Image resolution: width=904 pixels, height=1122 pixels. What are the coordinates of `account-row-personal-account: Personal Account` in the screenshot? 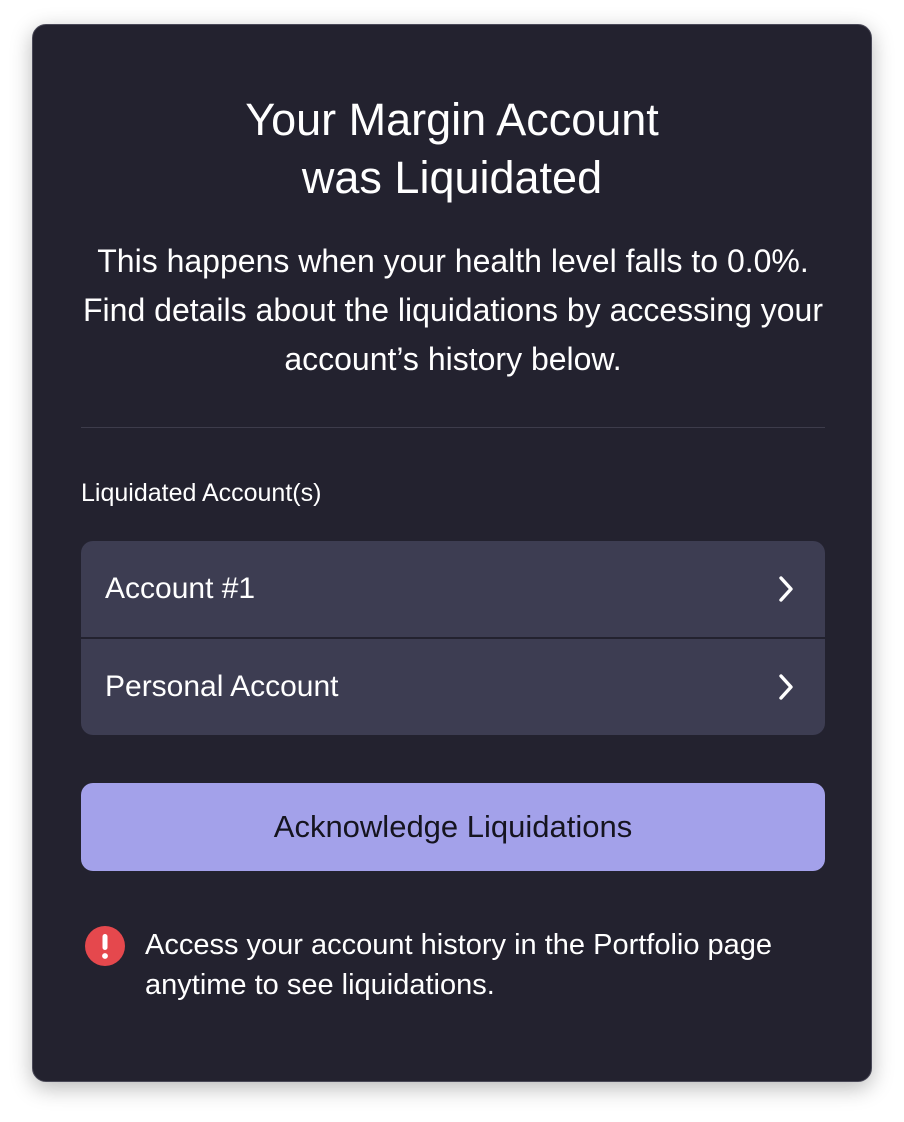 It's located at (453, 686).